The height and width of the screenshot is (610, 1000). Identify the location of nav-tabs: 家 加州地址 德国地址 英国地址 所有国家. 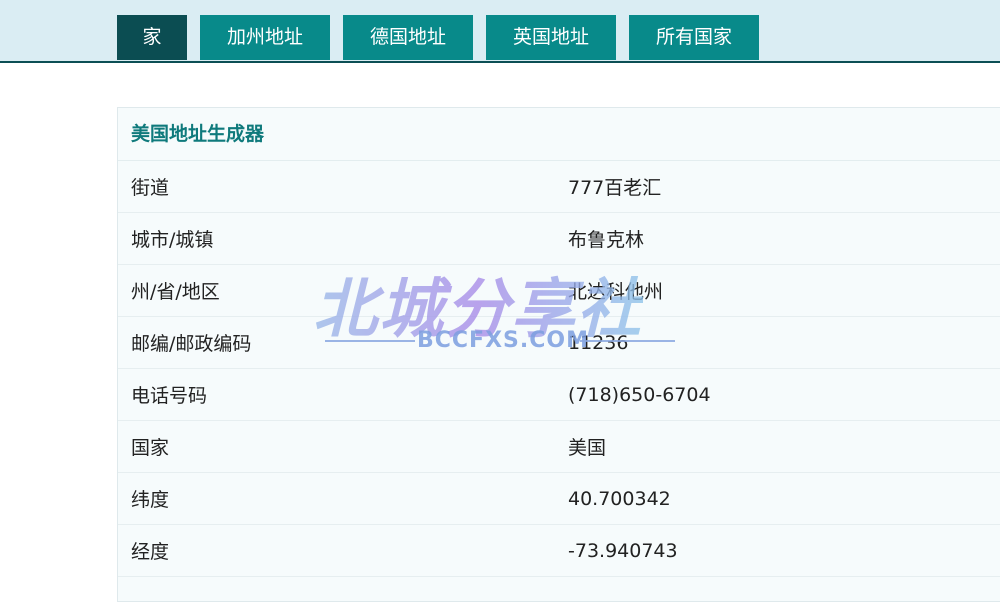
(444, 37).